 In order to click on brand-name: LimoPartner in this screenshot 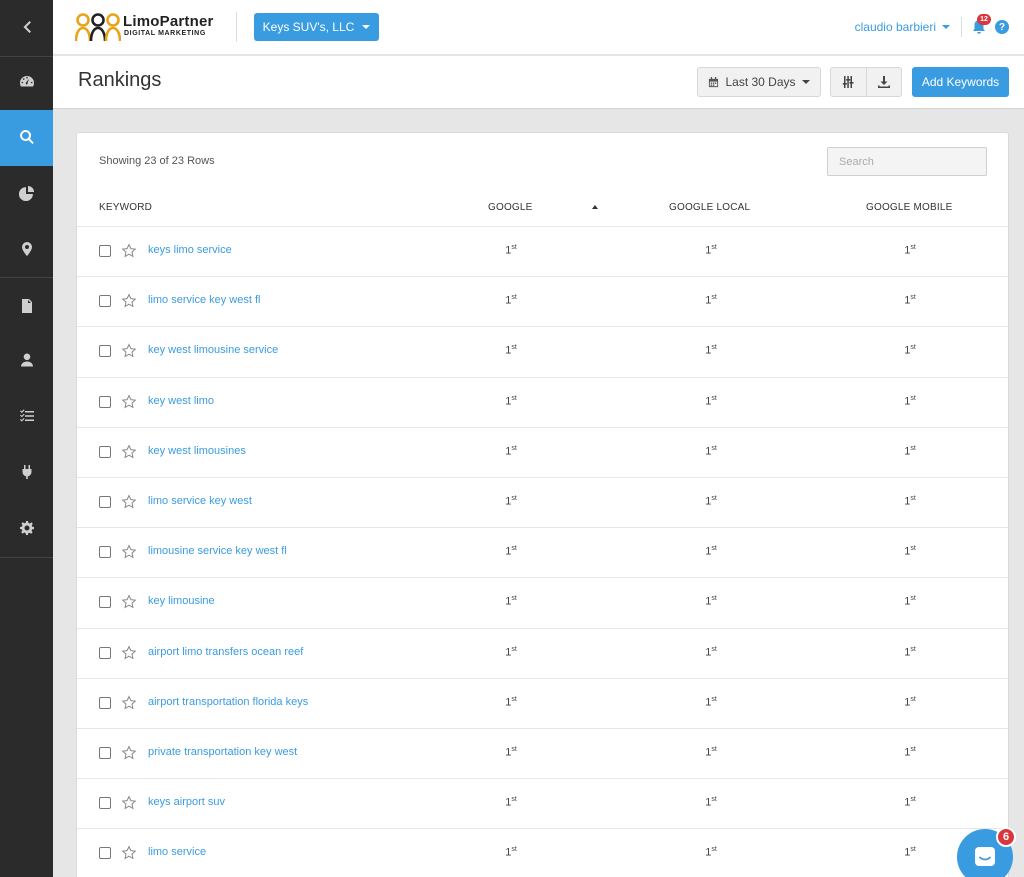, I will do `click(168, 21)`.